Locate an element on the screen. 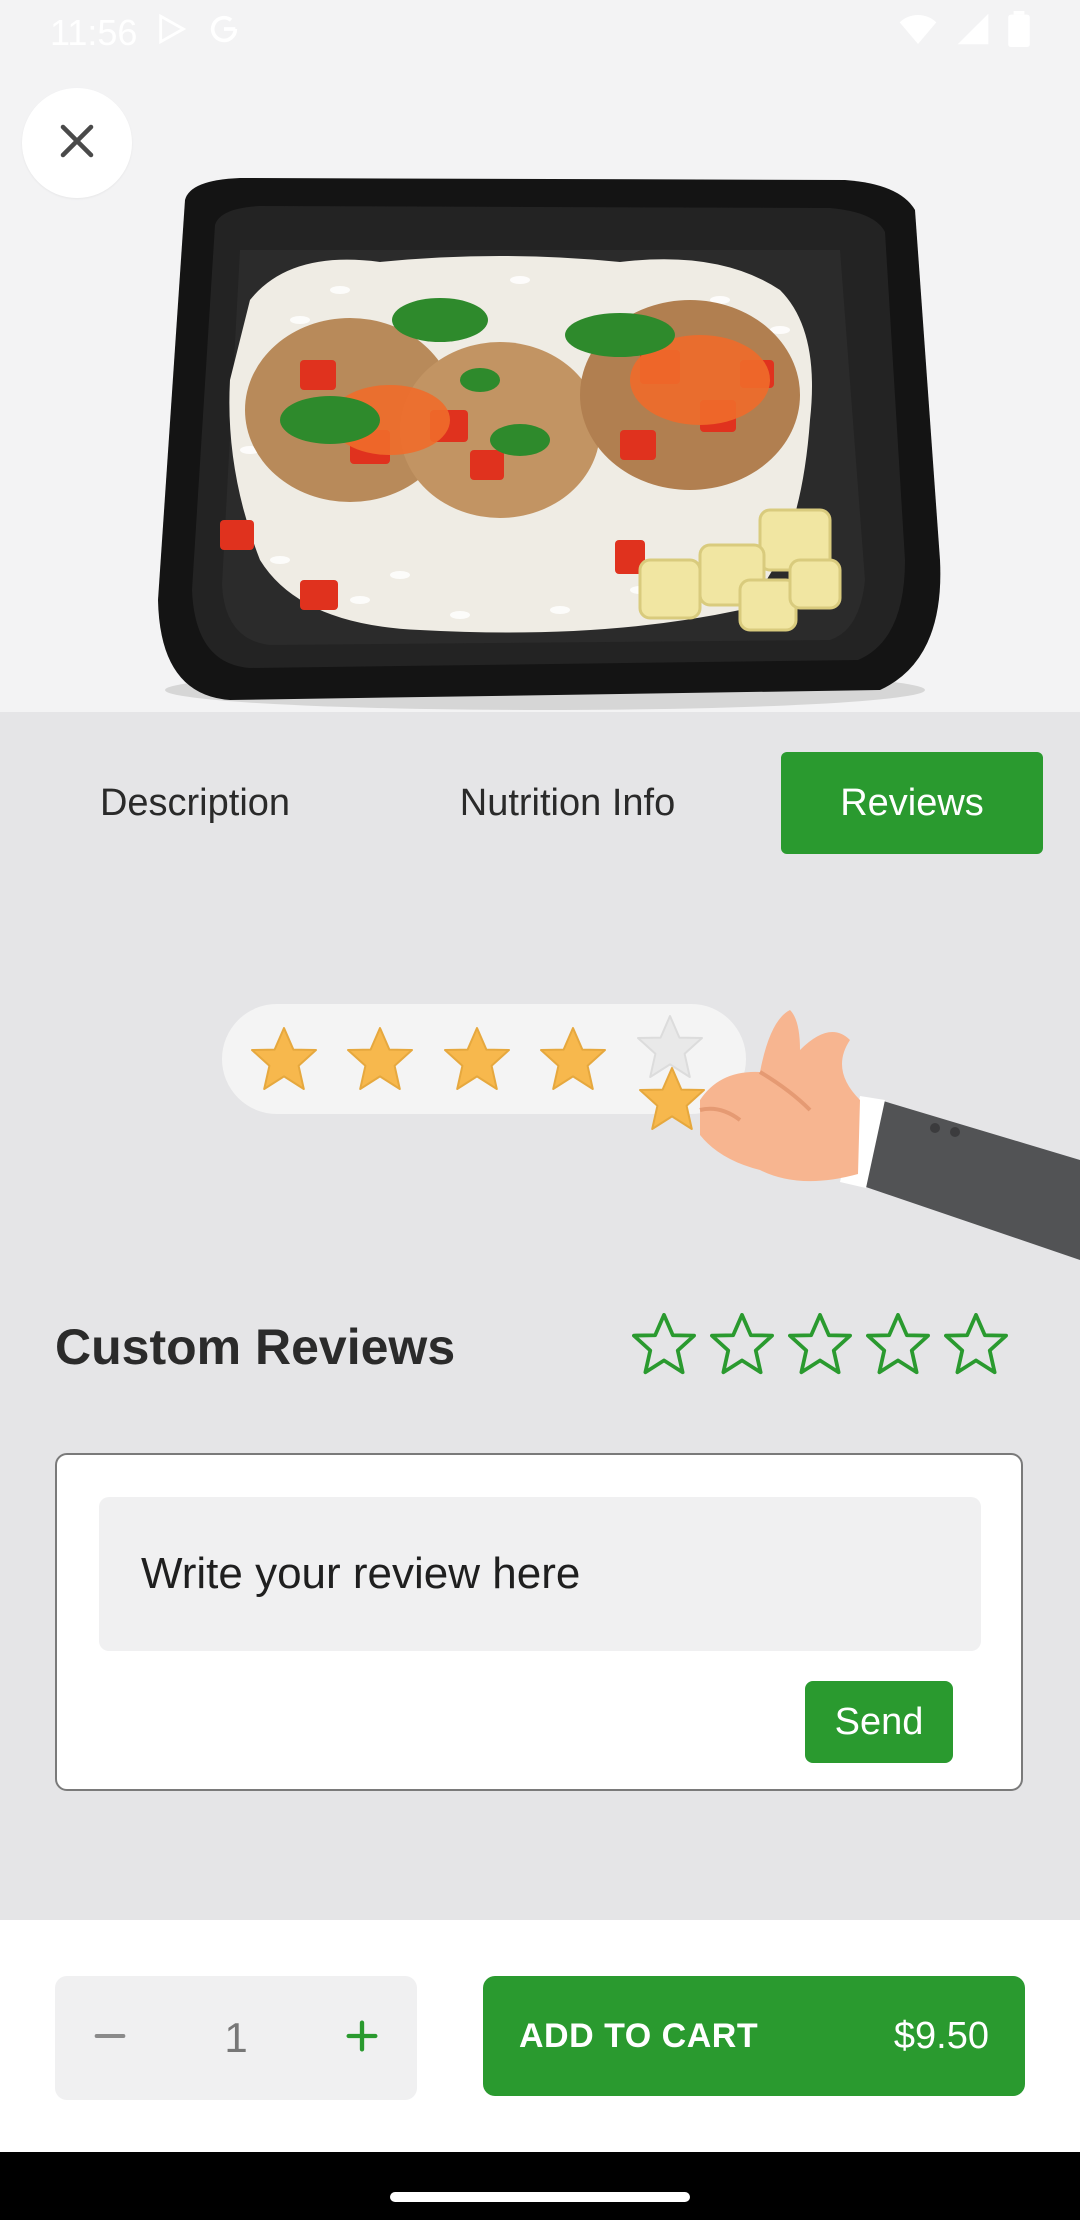 This screenshot has height=2220, width=1080. play-store-icon is located at coordinates (172, 33).